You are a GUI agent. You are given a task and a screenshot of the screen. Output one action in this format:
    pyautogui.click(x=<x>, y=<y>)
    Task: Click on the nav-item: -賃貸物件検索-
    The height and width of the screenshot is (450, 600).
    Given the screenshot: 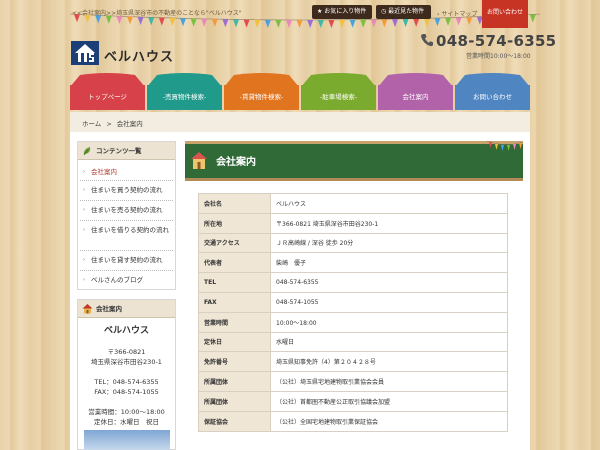 What is the action you would take?
    pyautogui.click(x=261, y=91)
    